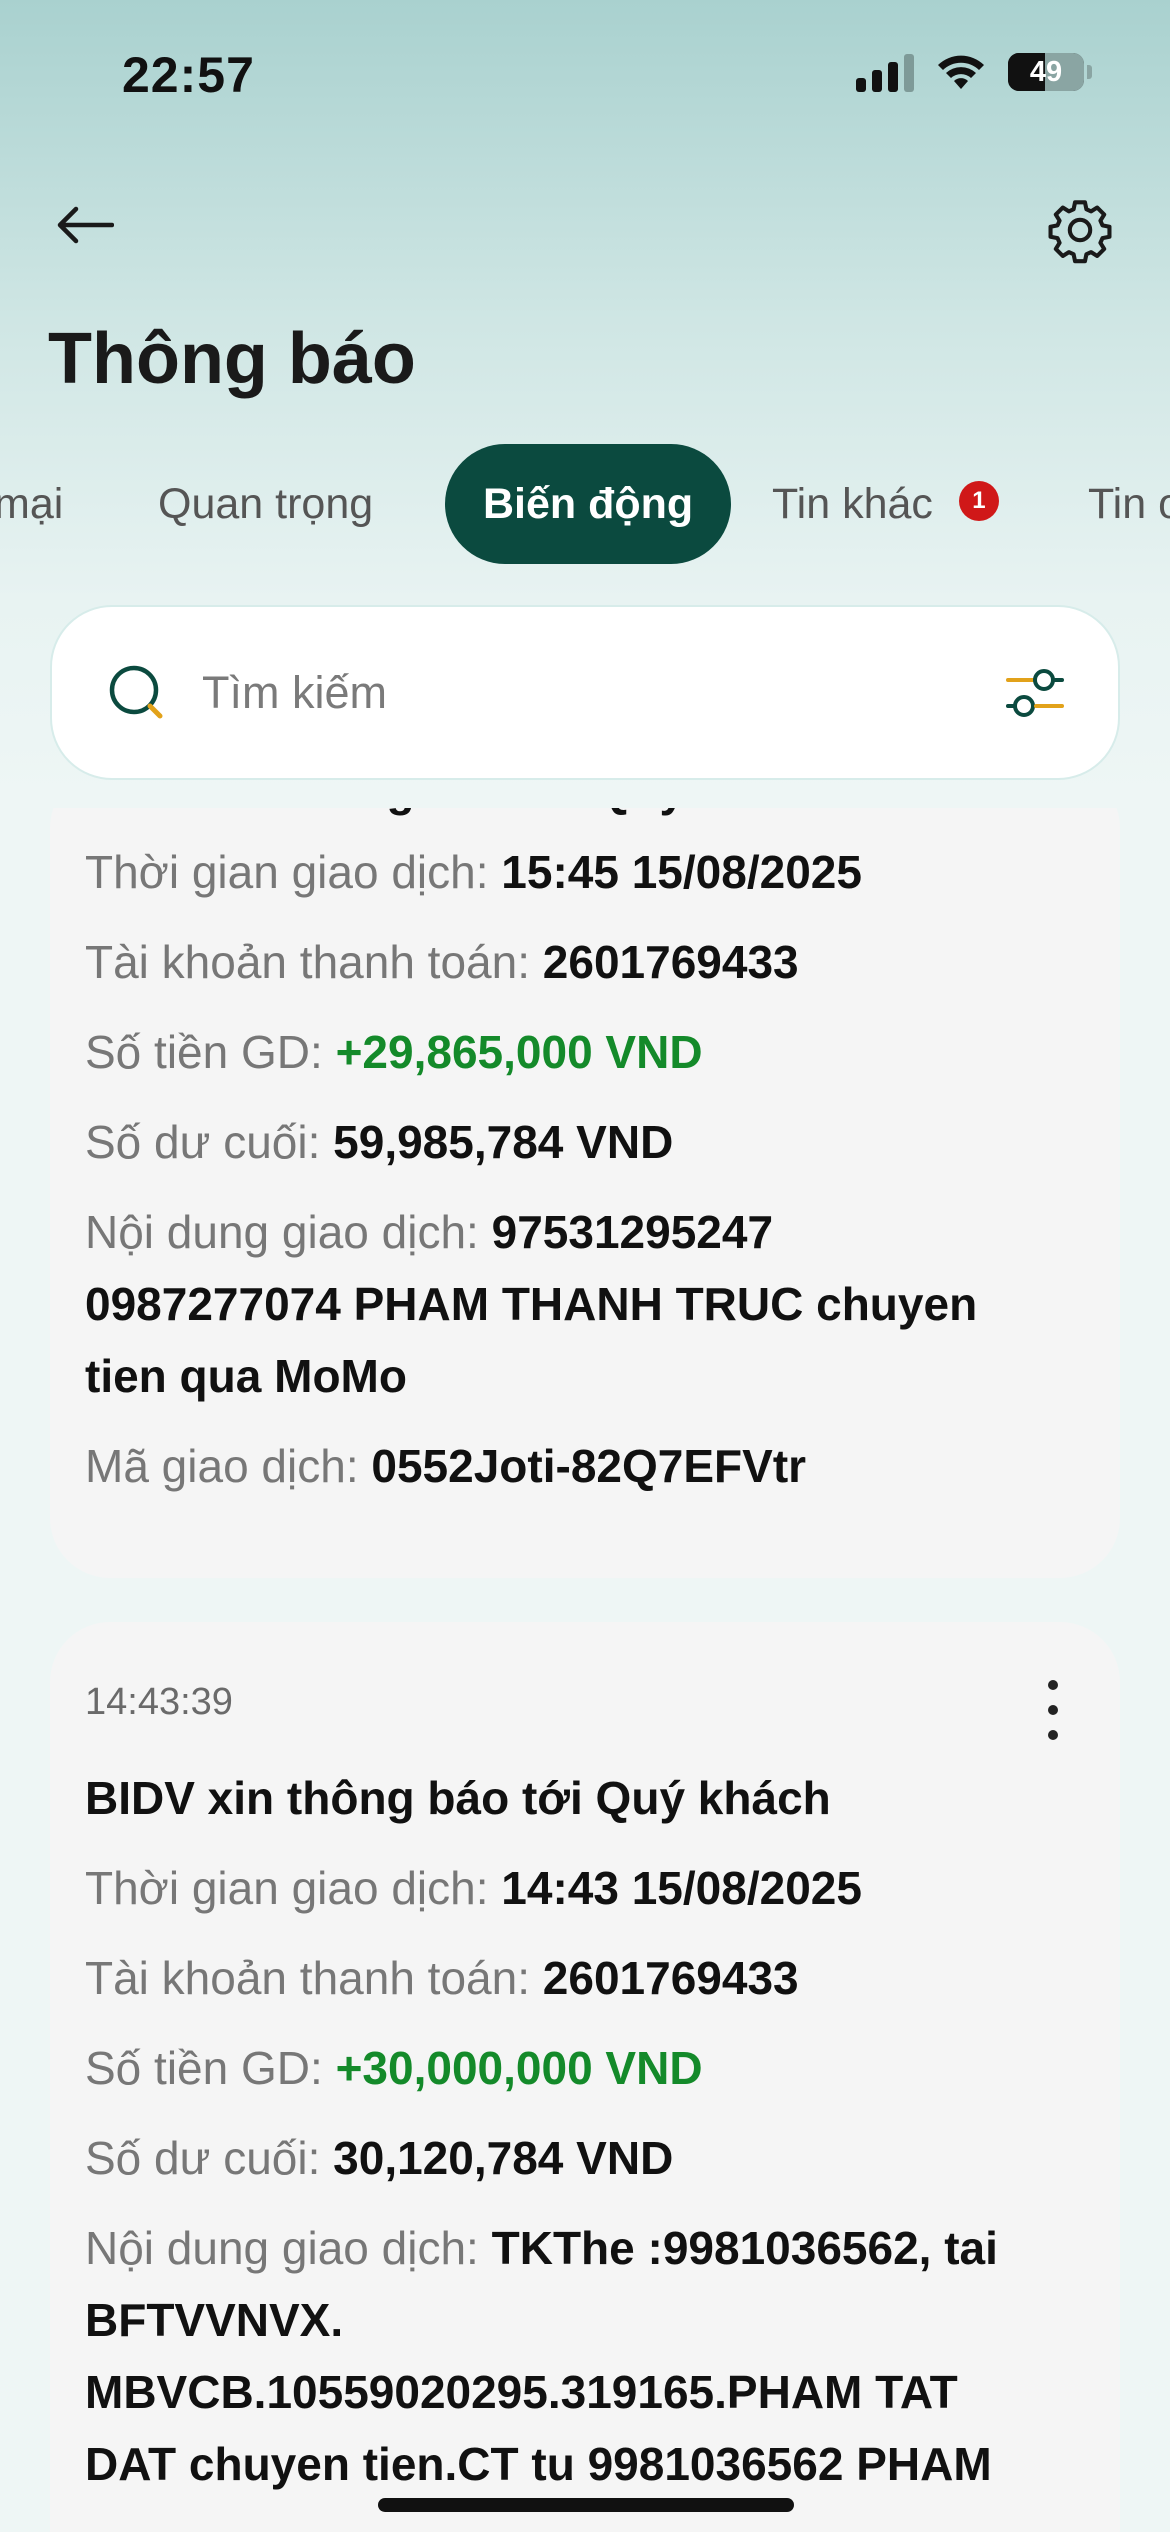 This screenshot has width=1170, height=2532. What do you see at coordinates (885, 72) in the screenshot?
I see `cellular-signal-icon` at bounding box center [885, 72].